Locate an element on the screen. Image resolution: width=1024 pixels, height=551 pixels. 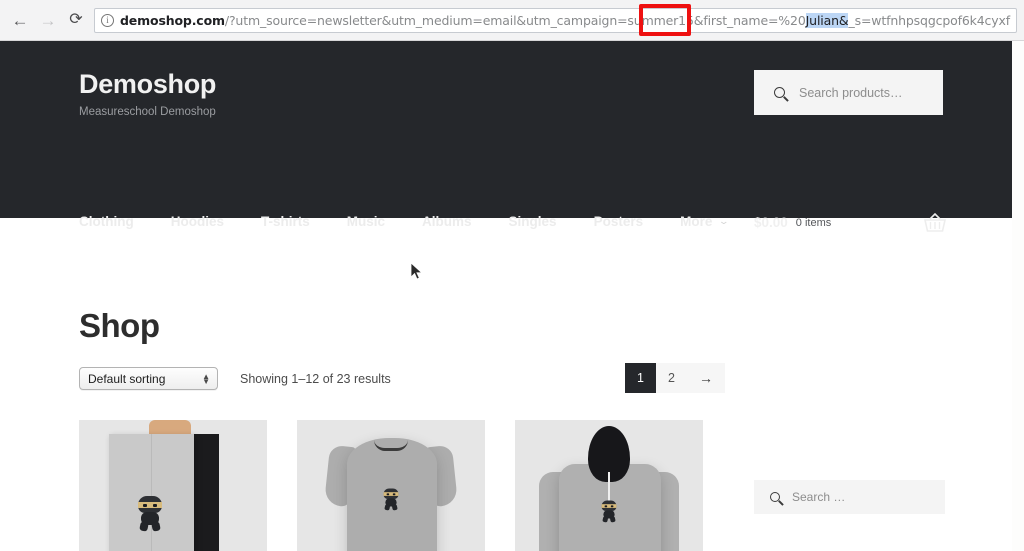
site-info-icon: i is located at coordinates (107, 20).